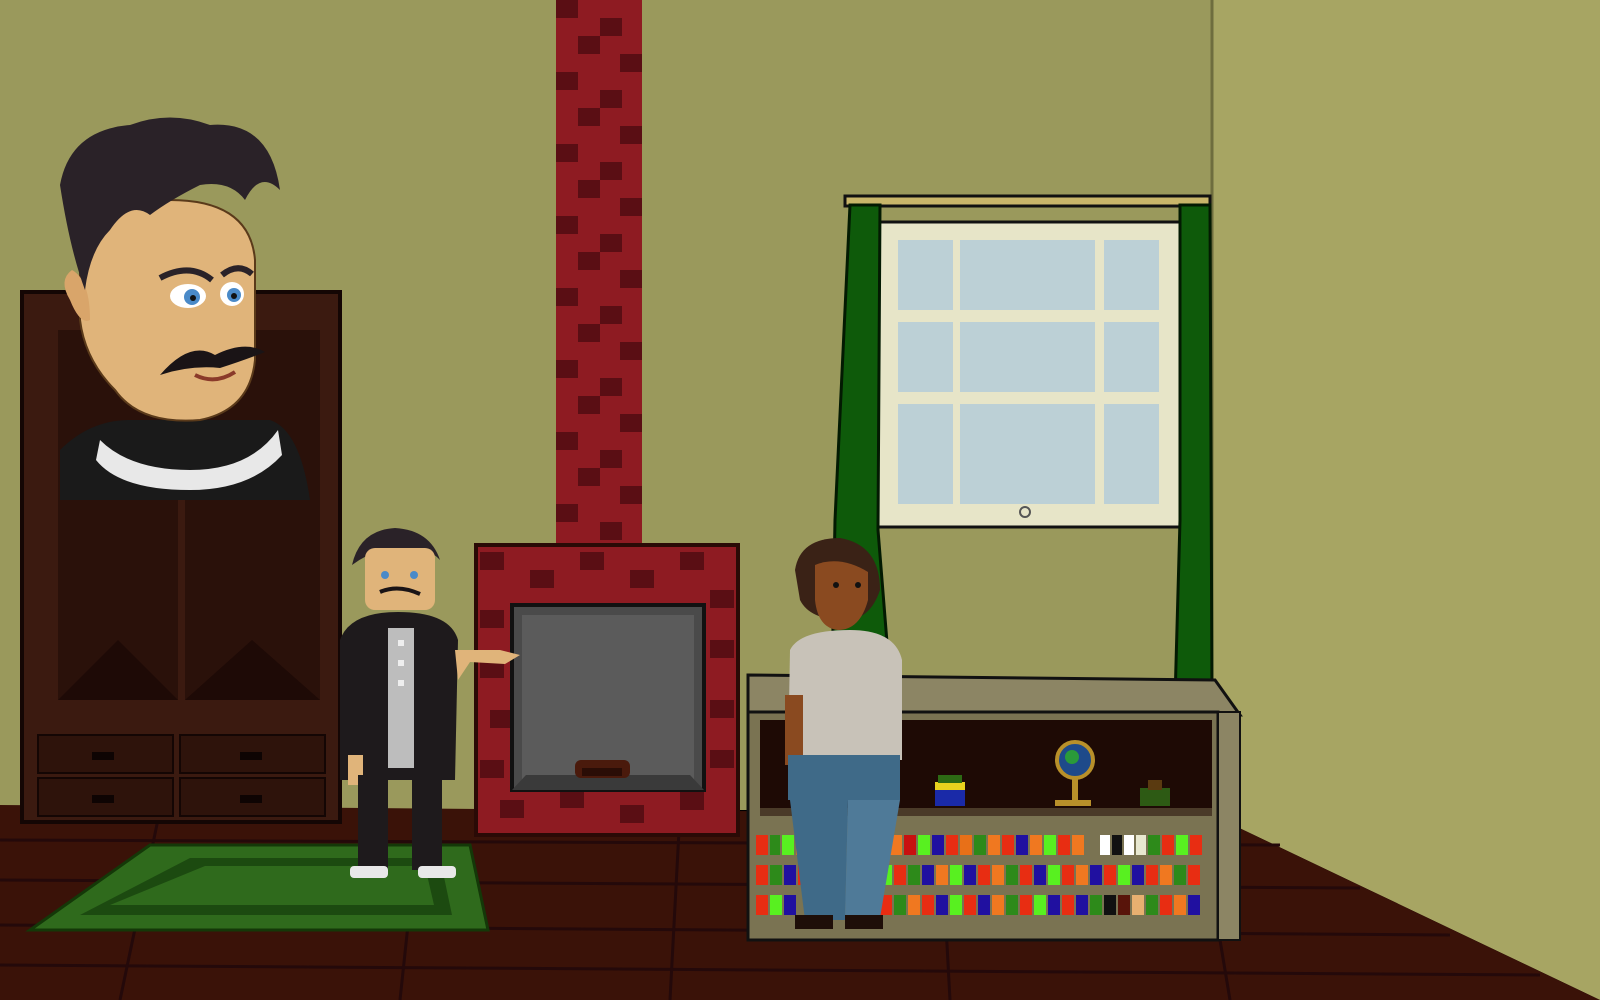  I want to click on right-curtain, so click(1193, 452).